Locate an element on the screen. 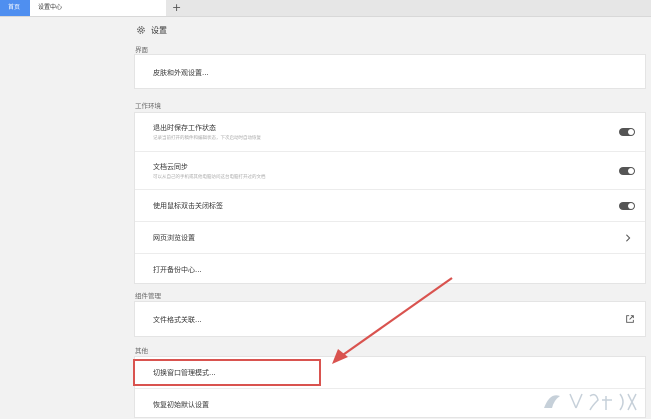 The height and width of the screenshot is (419, 651). save-work-state-toggle is located at coordinates (627, 132).